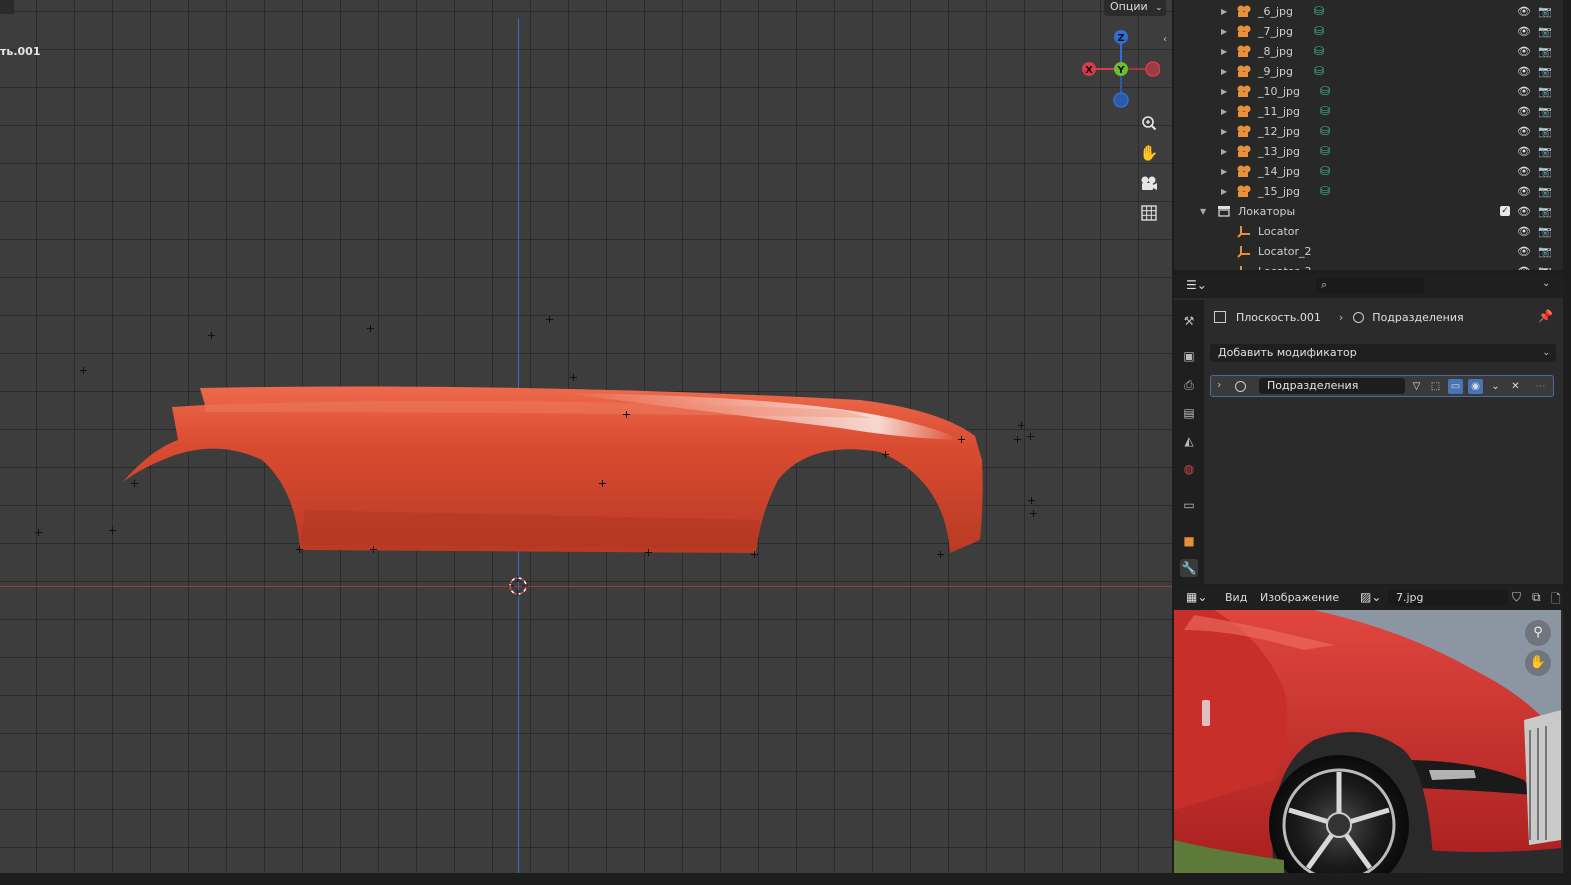 Image resolution: width=1571 pixels, height=885 pixels. What do you see at coordinates (1189, 505) in the screenshot?
I see `collection-tab-icon: ▭` at bounding box center [1189, 505].